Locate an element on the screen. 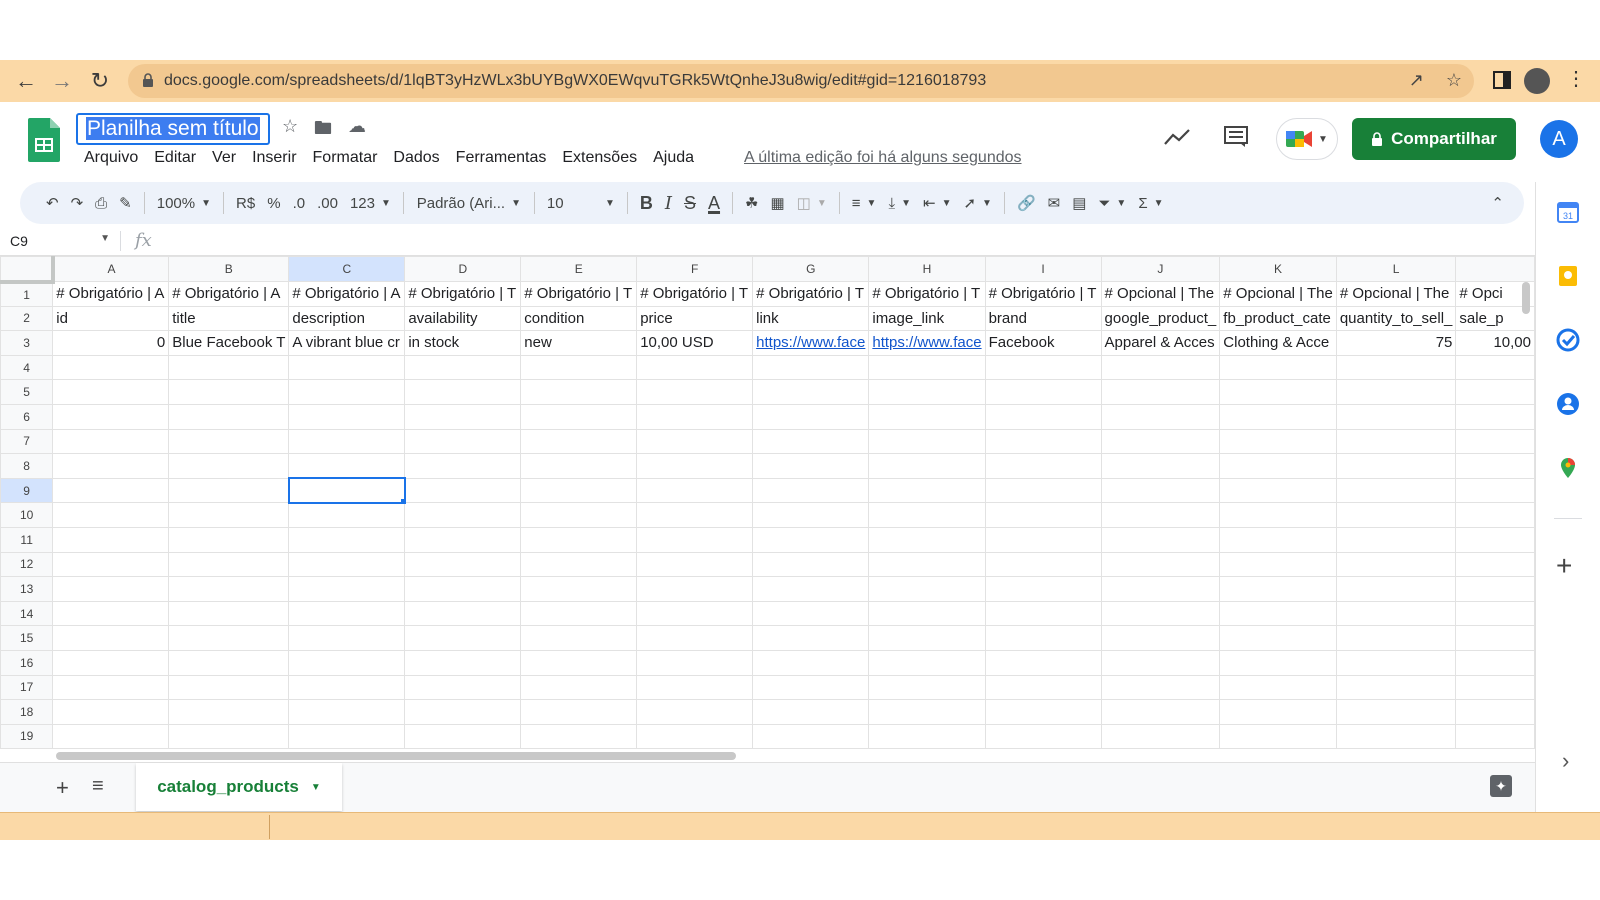 The height and width of the screenshot is (900, 1600). contacts-icon is located at coordinates (1568, 404).